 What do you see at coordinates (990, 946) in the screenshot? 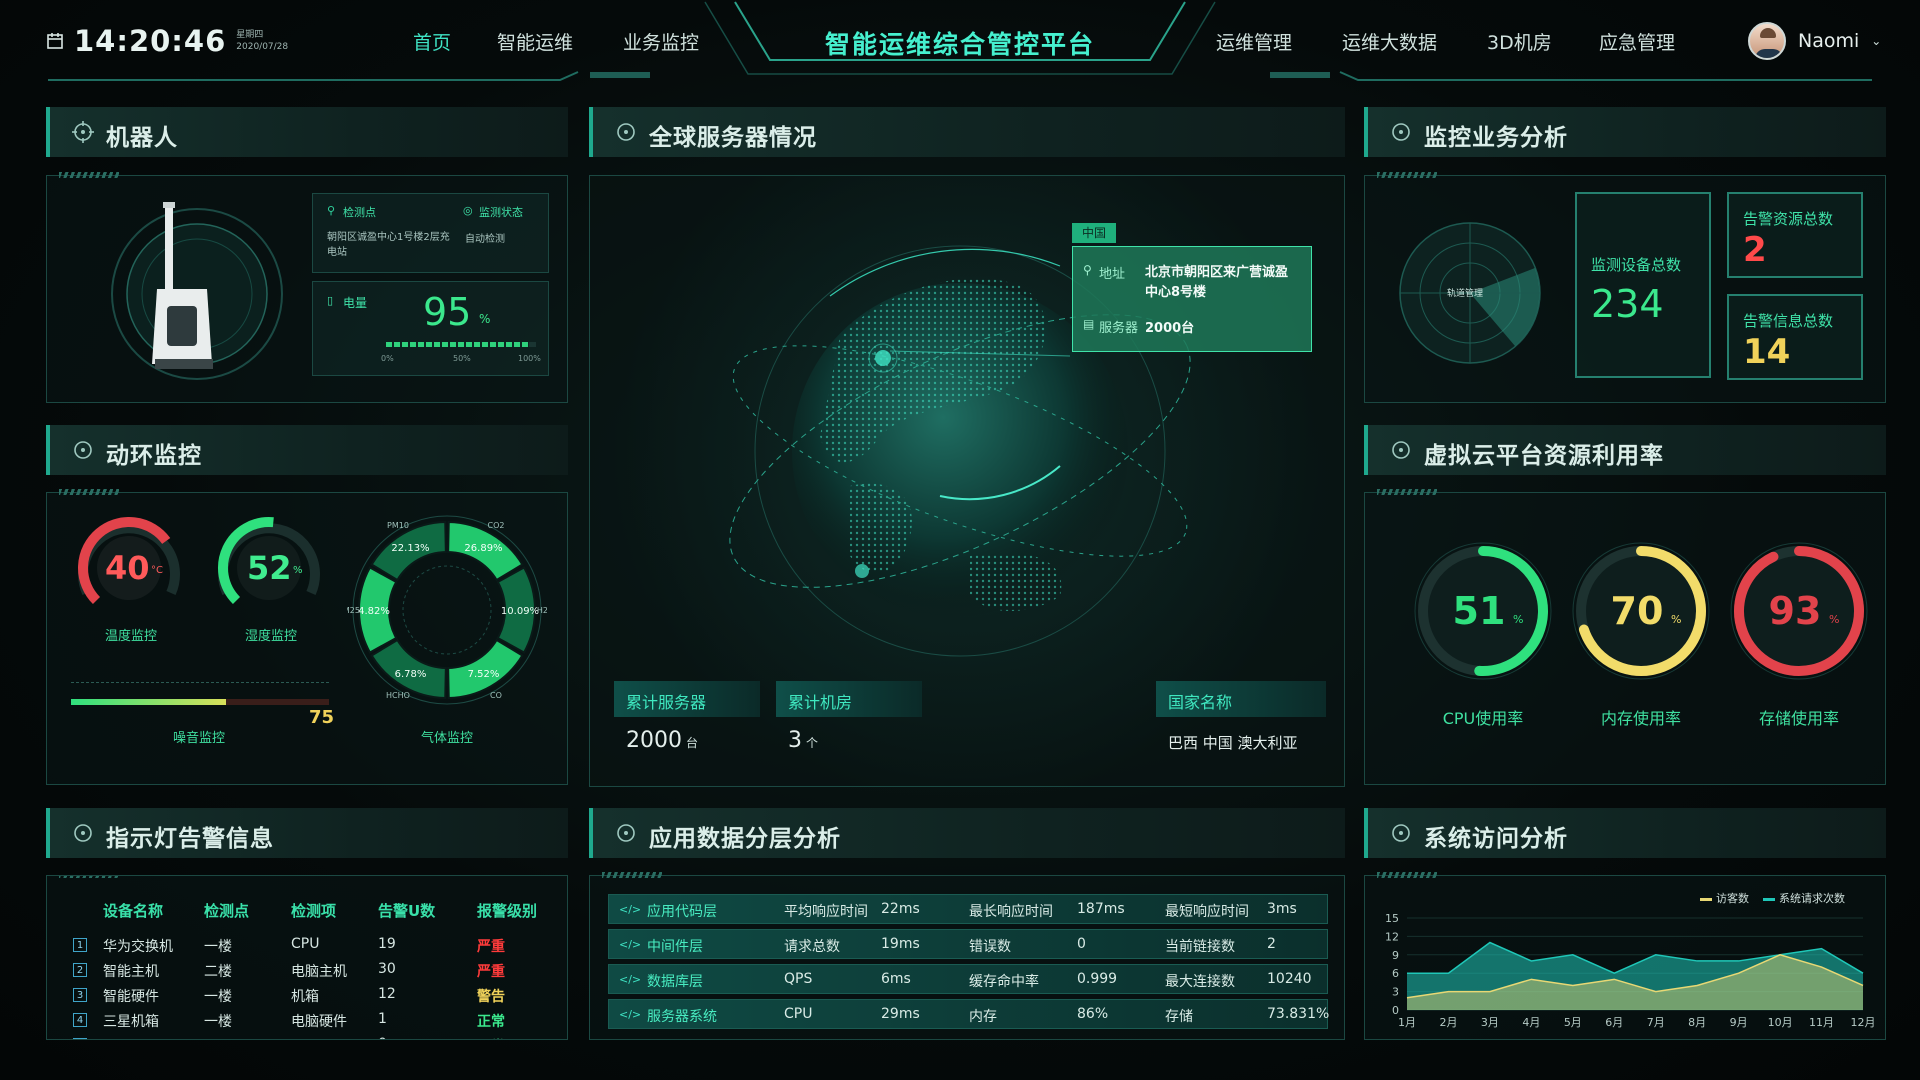
I see `metric-2-label: 错误数` at bounding box center [990, 946].